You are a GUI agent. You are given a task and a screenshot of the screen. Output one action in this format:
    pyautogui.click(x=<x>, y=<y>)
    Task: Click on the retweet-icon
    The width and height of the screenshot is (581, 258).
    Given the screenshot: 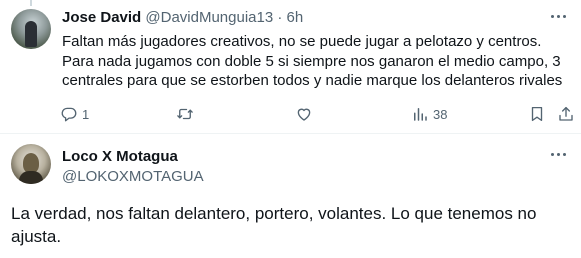 What is the action you would take?
    pyautogui.click(x=185, y=114)
    